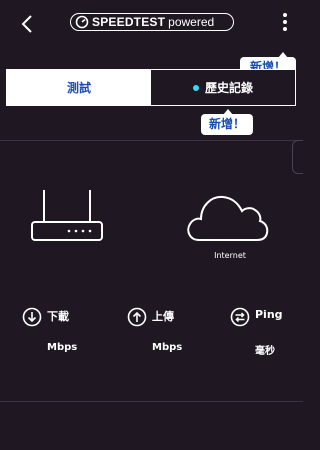  What do you see at coordinates (240, 317) in the screenshot?
I see `ping-icon` at bounding box center [240, 317].